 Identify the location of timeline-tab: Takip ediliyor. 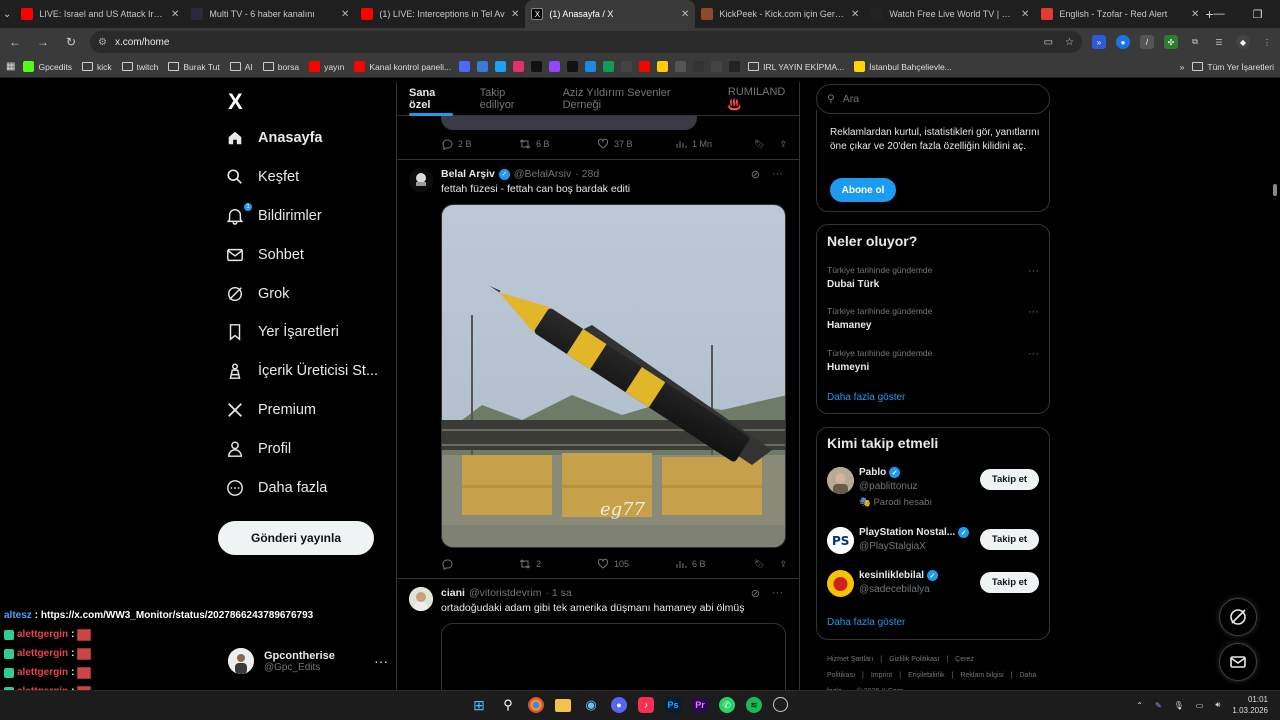
(510, 99).